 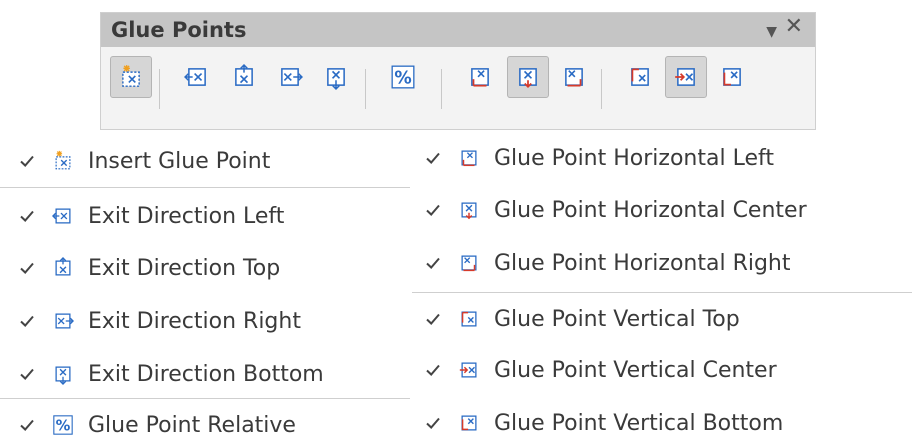 I want to click on menu-item-exit-left: Exit Direction Left, so click(x=151, y=216).